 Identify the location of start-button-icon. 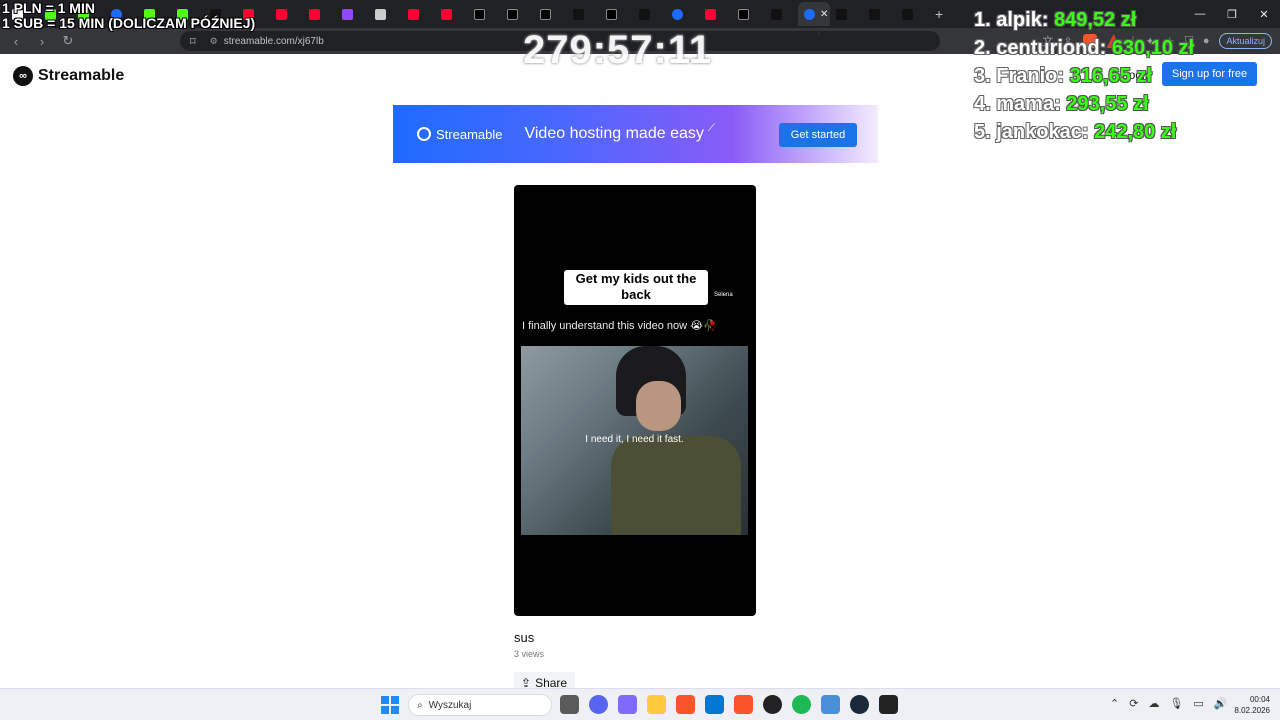
(390, 705).